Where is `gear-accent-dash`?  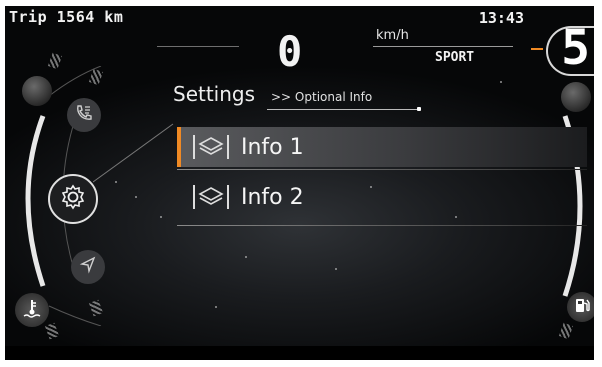
gear-accent-dash is located at coordinates (537, 49).